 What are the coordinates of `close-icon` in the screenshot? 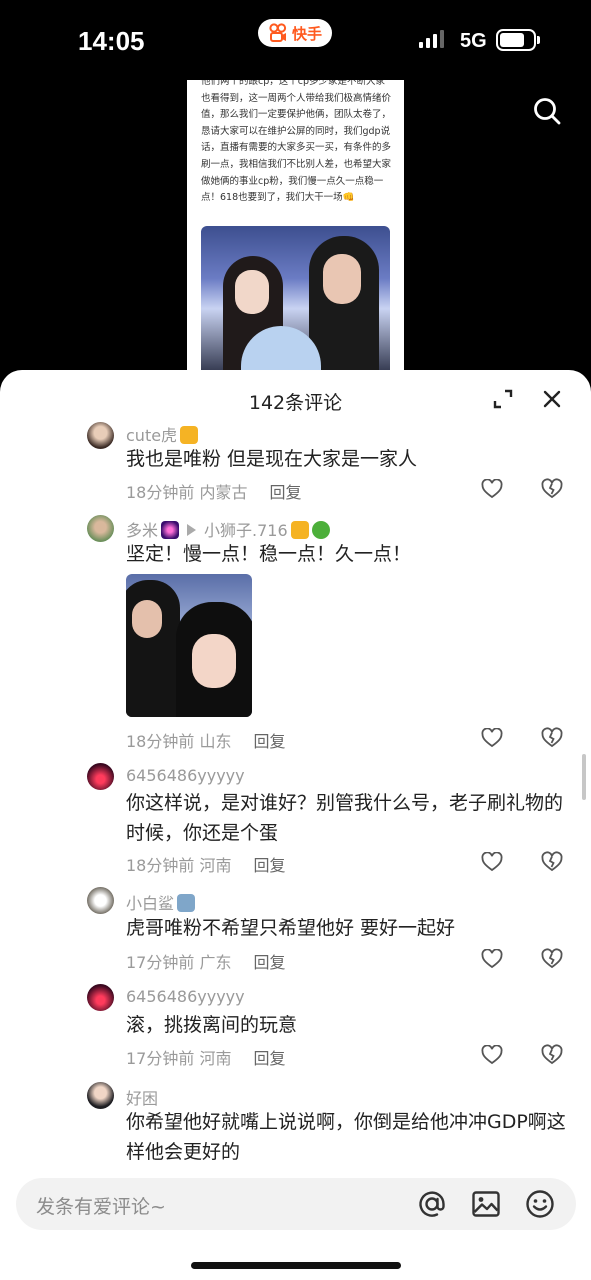 It's located at (552, 399).